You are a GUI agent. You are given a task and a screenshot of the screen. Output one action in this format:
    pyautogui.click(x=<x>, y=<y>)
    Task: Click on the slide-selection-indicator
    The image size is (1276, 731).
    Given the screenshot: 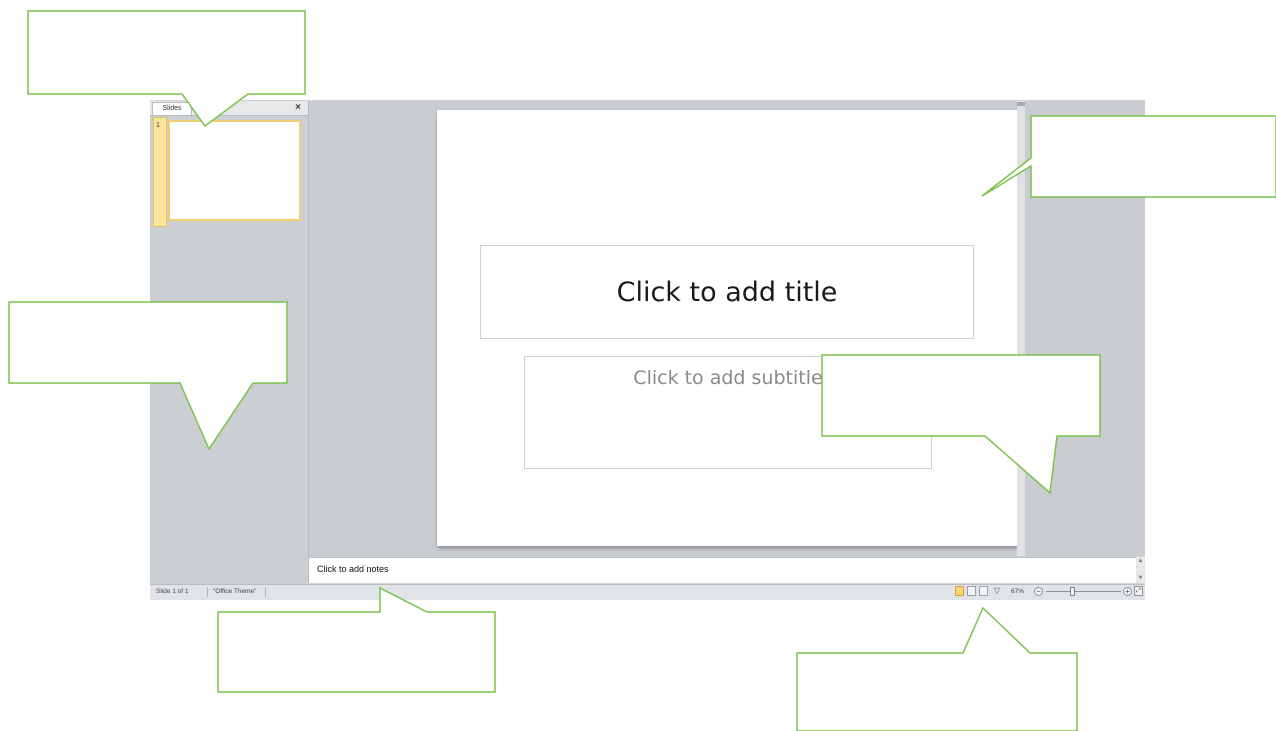 What is the action you would take?
    pyautogui.click(x=160, y=172)
    